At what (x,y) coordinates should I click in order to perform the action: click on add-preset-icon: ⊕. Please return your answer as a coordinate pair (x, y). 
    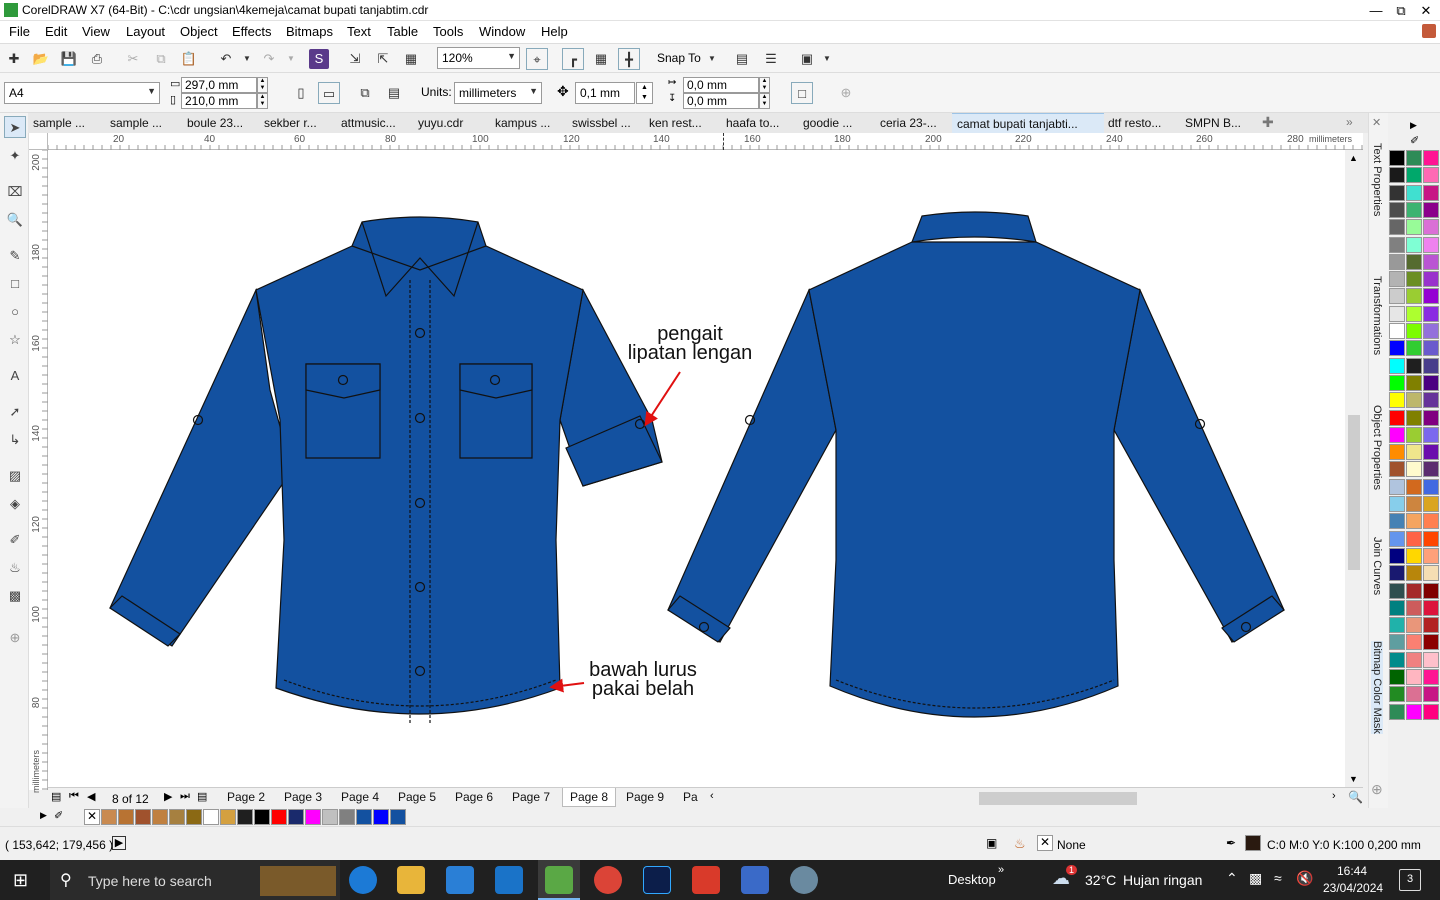
    Looking at the image, I should click on (846, 93).